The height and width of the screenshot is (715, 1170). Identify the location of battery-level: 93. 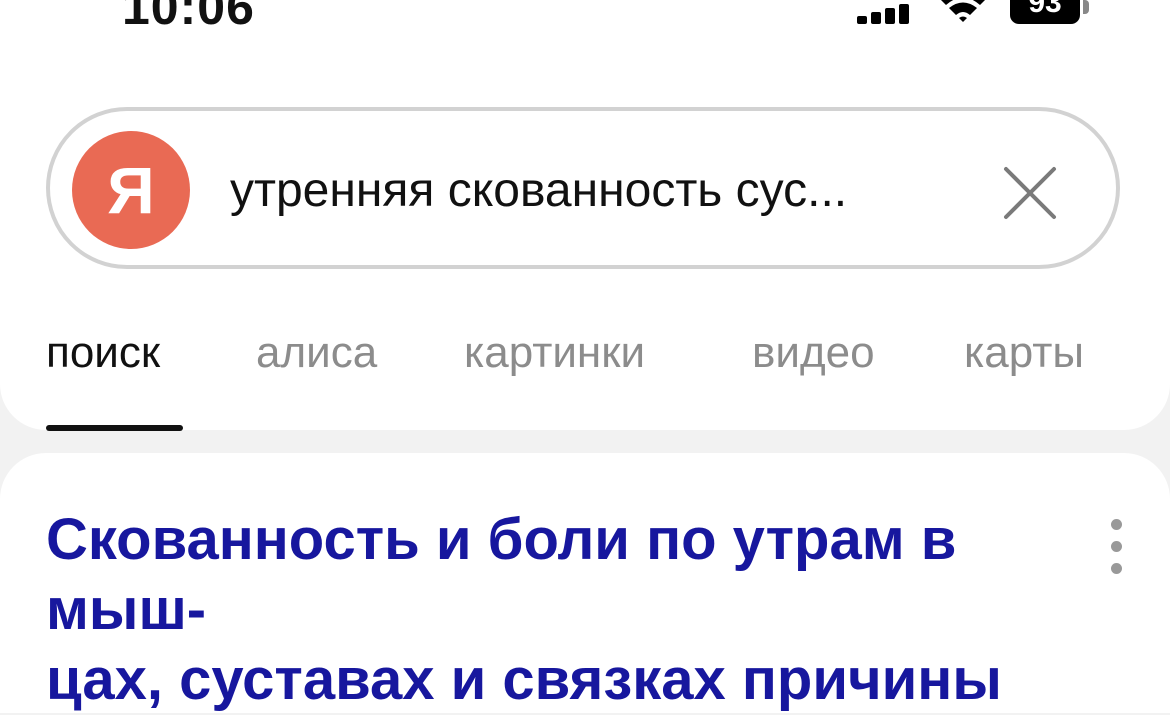
(1045, 9).